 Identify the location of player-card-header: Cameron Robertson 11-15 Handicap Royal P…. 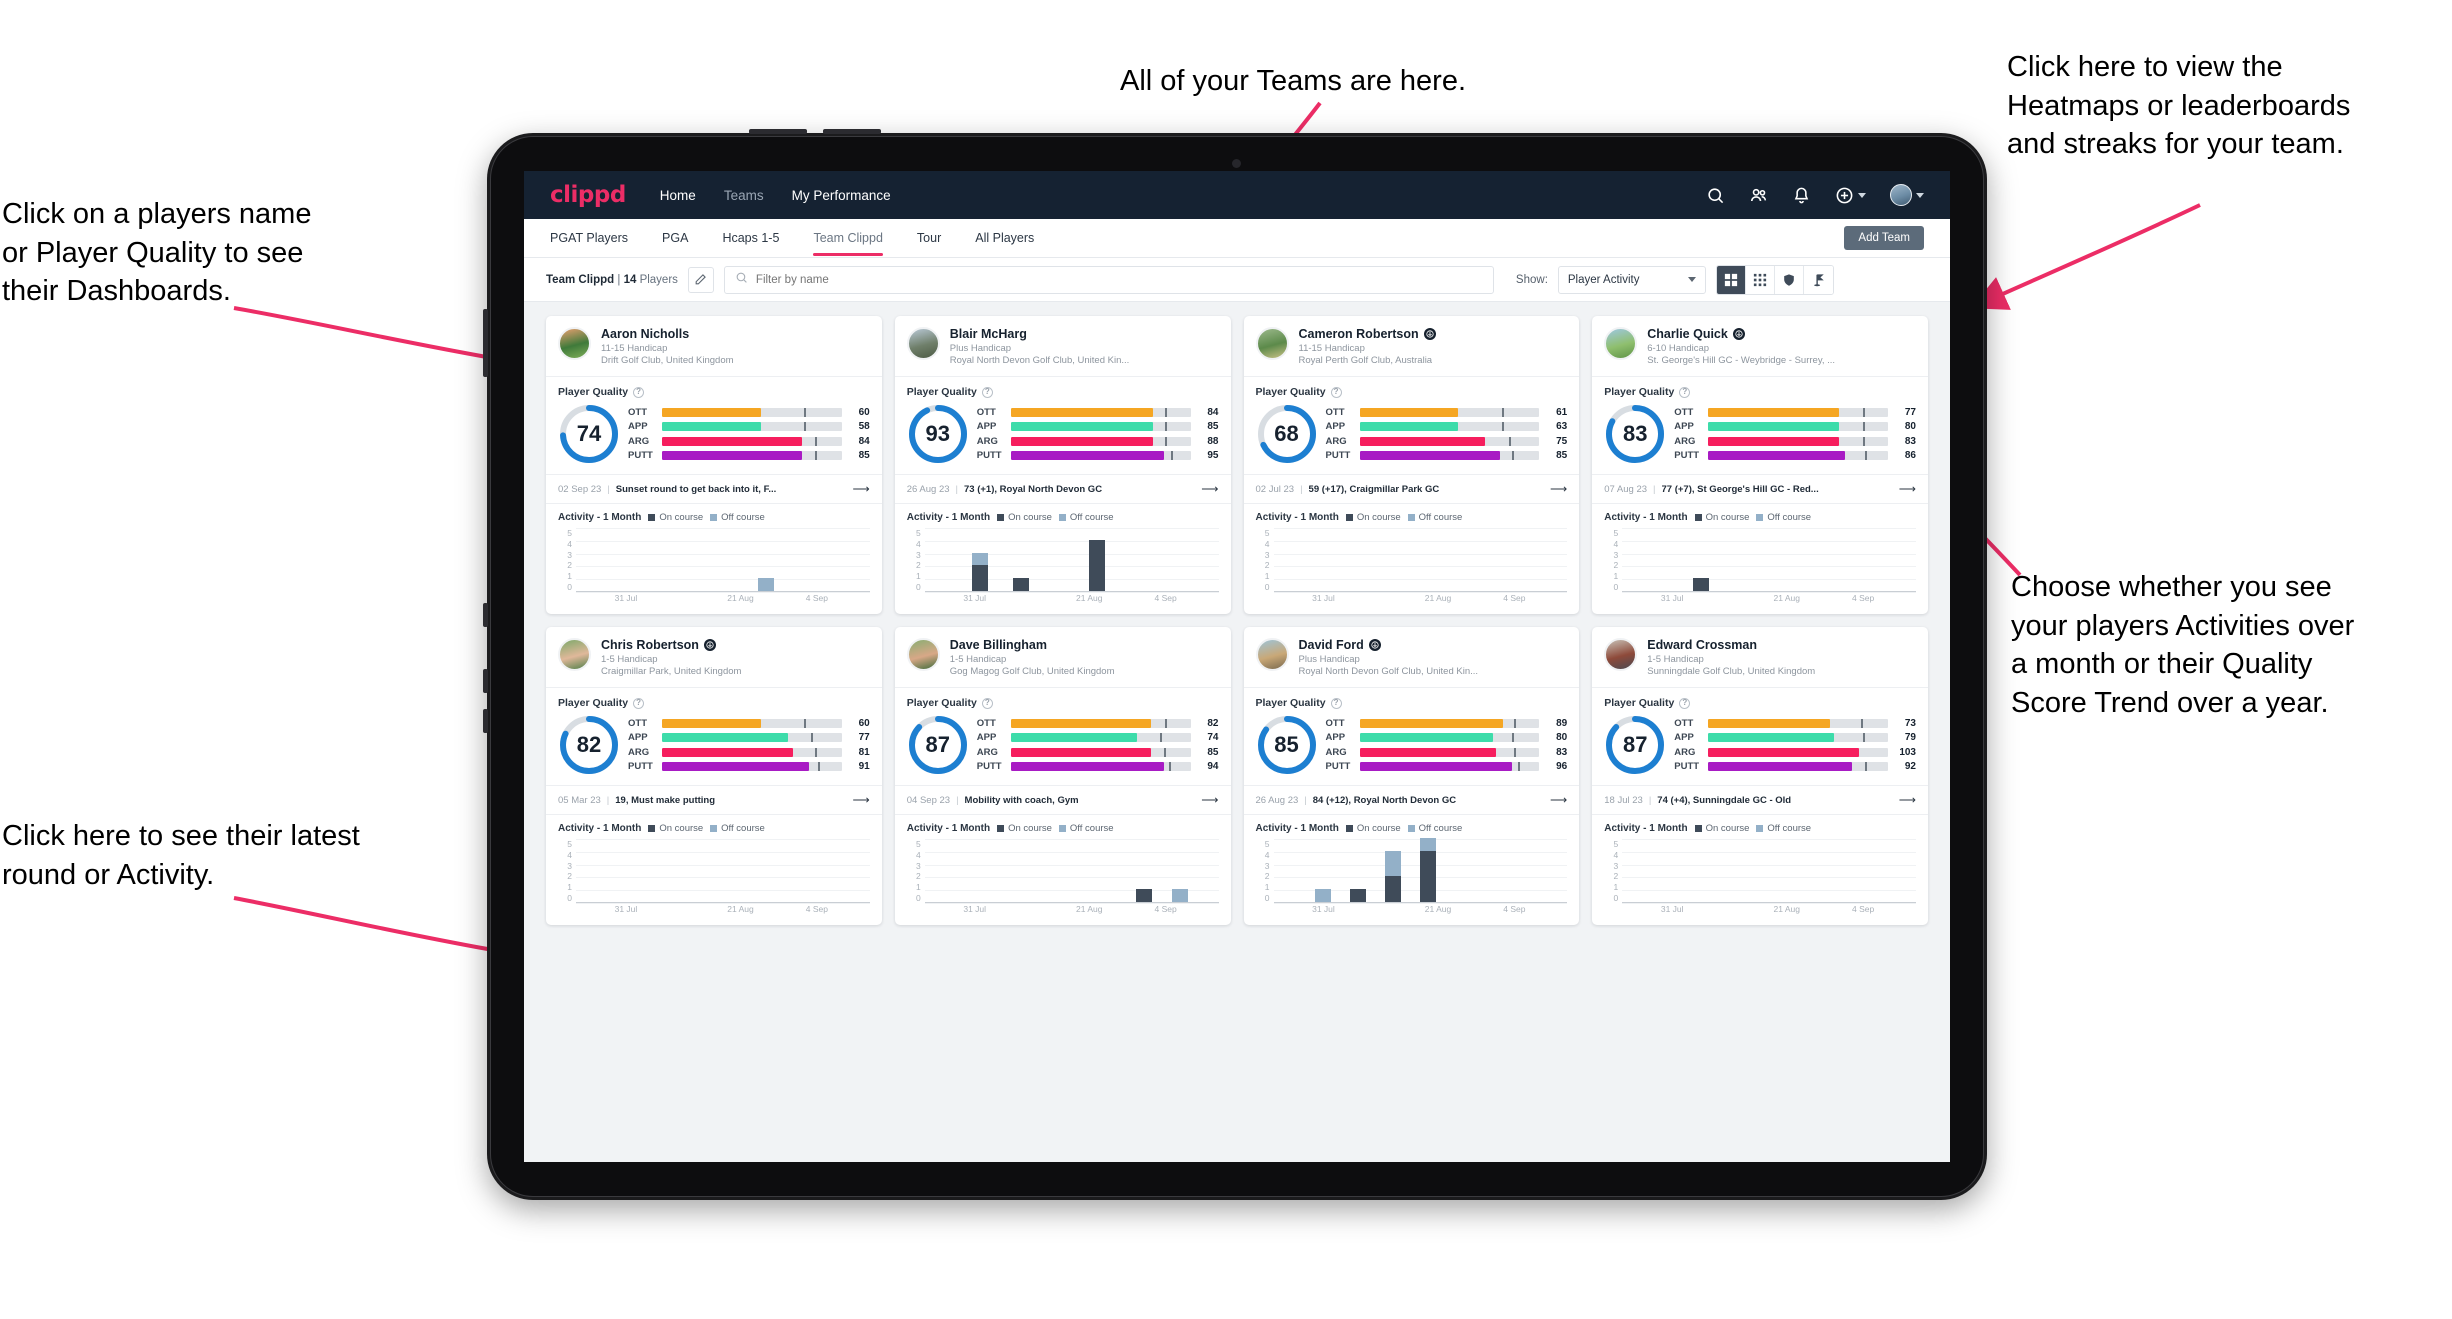
(1412, 346).